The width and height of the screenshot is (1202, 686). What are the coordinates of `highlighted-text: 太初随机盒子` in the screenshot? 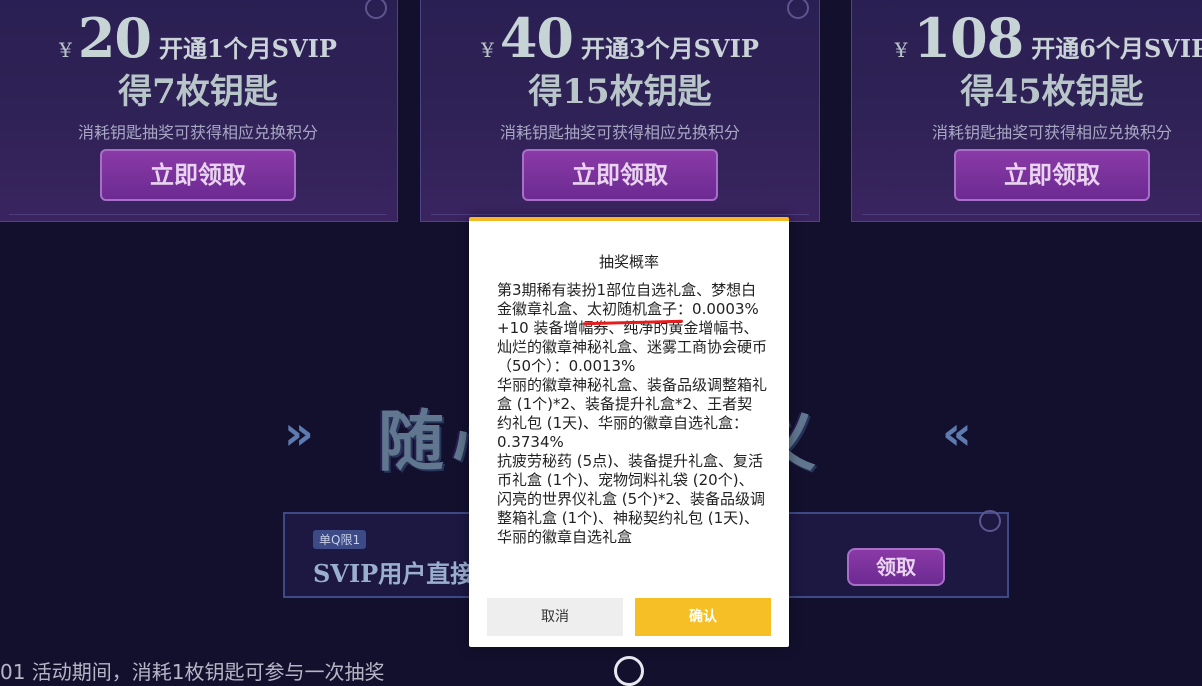 It's located at (632, 309).